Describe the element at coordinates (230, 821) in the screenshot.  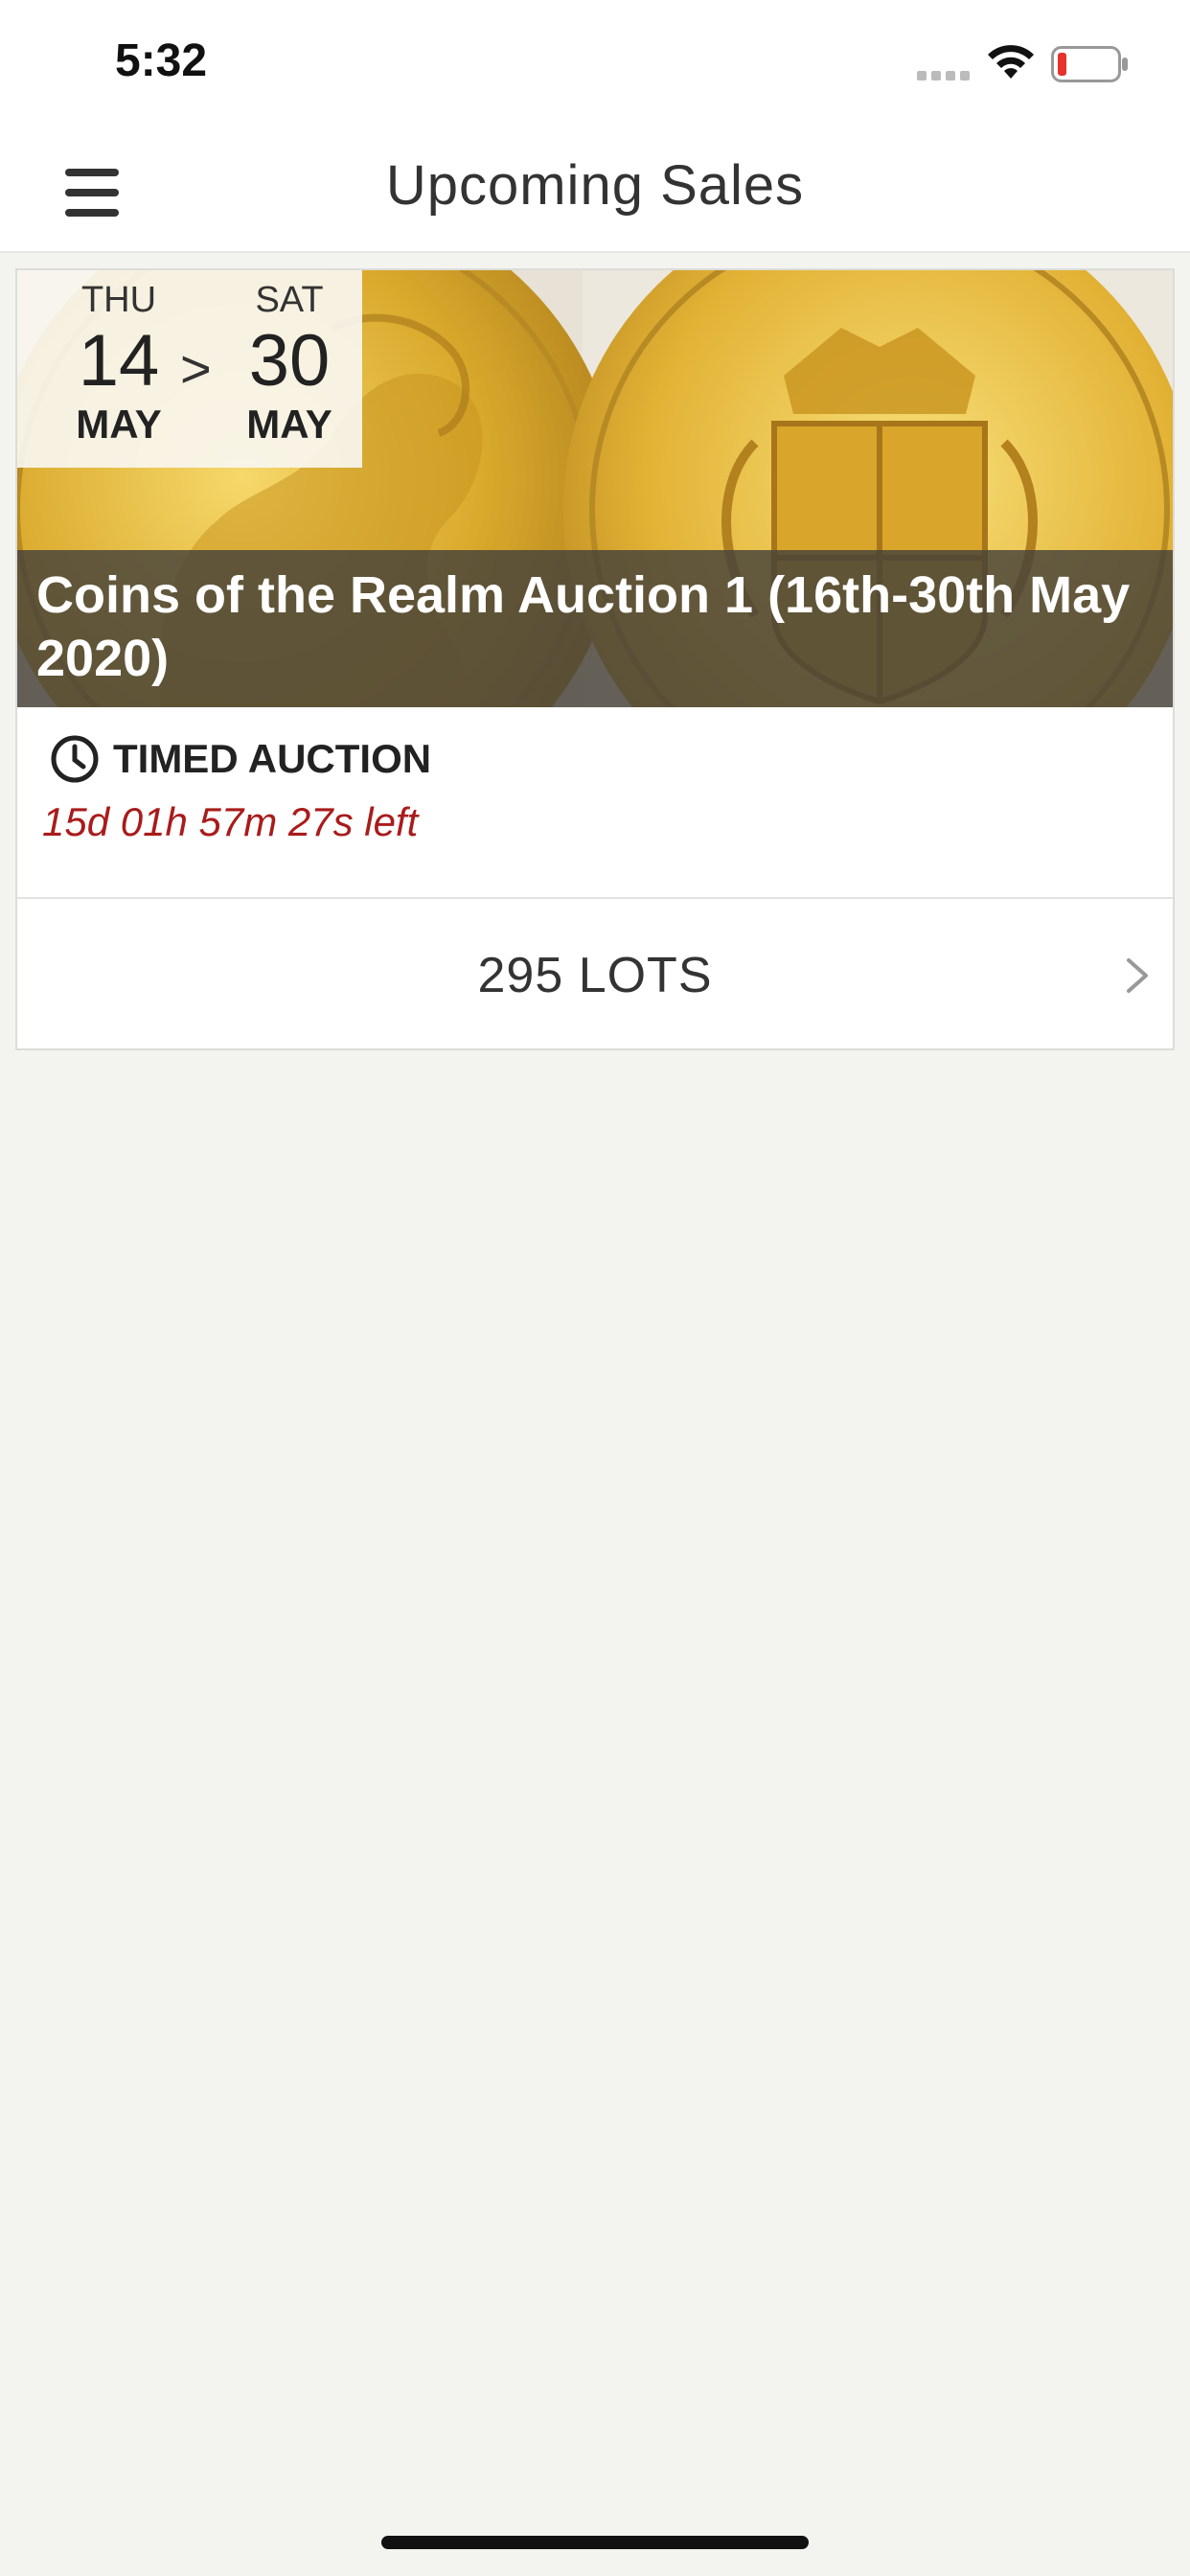
I see `time-left: 15d 01h 57m 27s left` at that location.